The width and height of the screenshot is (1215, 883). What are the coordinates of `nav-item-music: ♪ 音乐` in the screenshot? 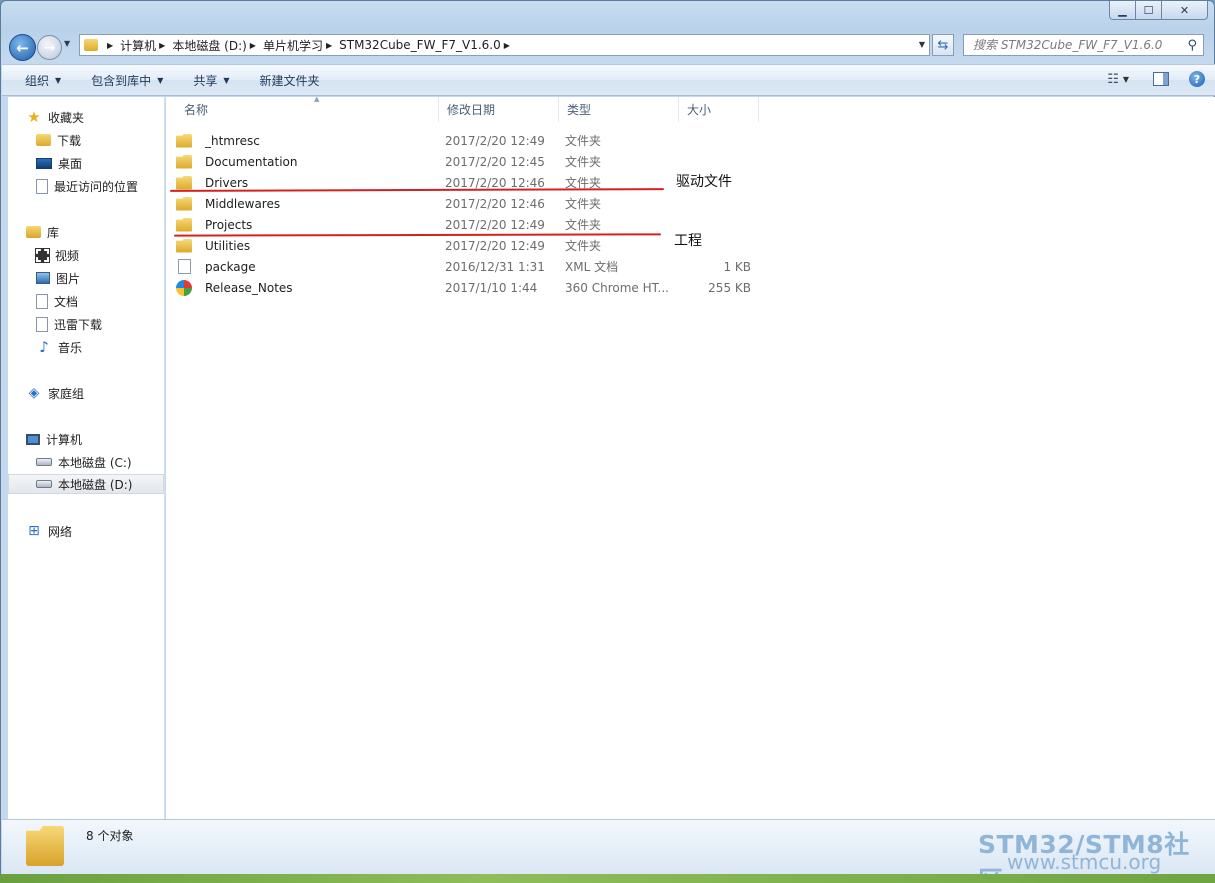 It's located at (59, 347).